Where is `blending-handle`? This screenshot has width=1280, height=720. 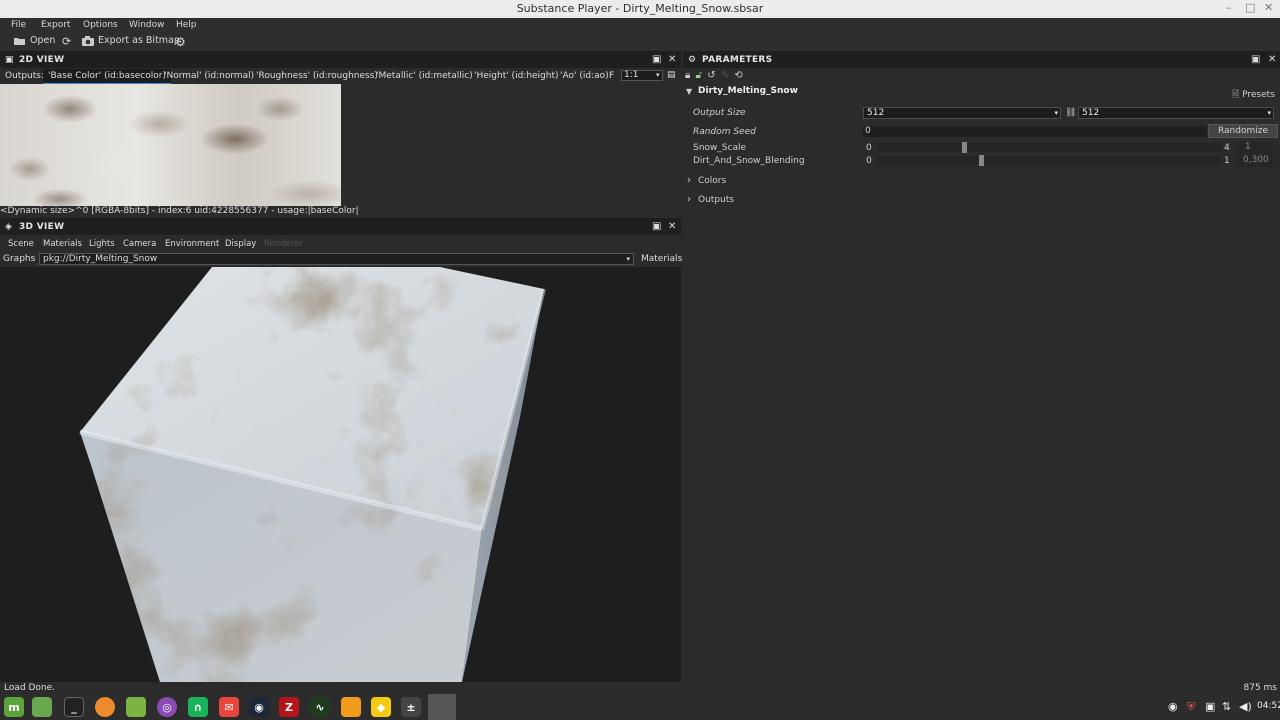 blending-handle is located at coordinates (981, 160).